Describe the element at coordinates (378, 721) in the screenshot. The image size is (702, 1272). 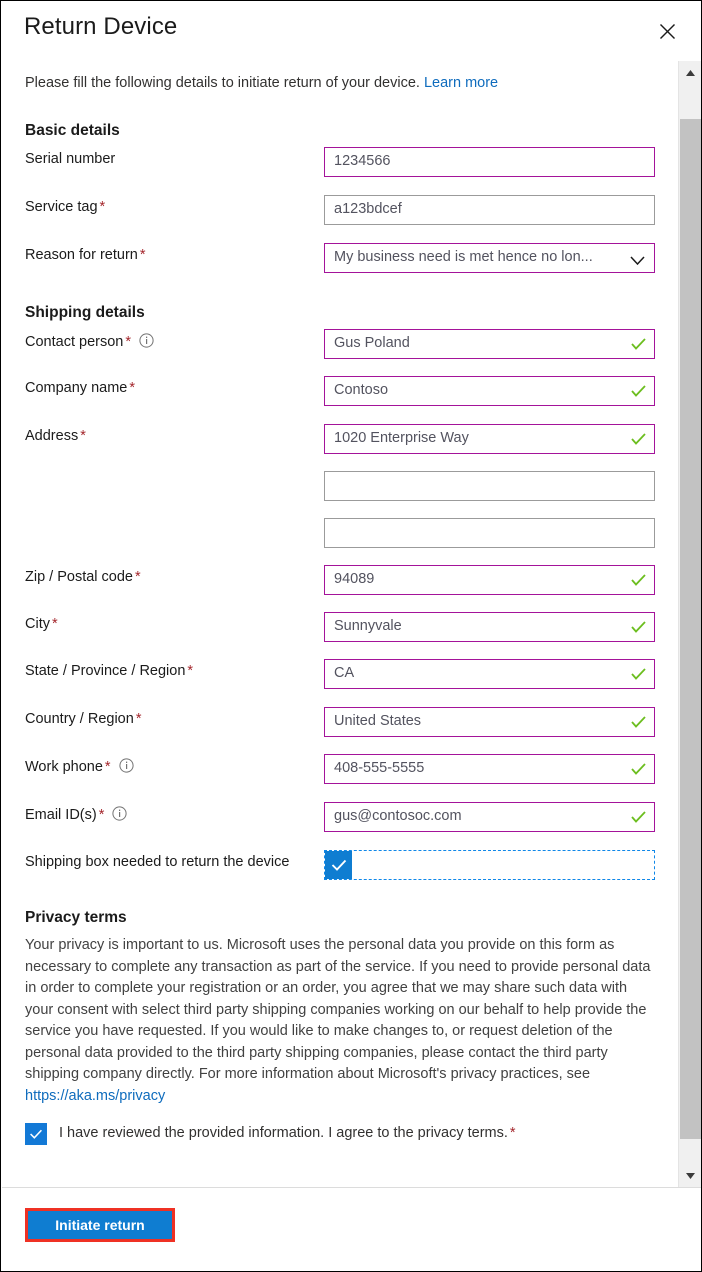
I see `field-value: United States` at that location.